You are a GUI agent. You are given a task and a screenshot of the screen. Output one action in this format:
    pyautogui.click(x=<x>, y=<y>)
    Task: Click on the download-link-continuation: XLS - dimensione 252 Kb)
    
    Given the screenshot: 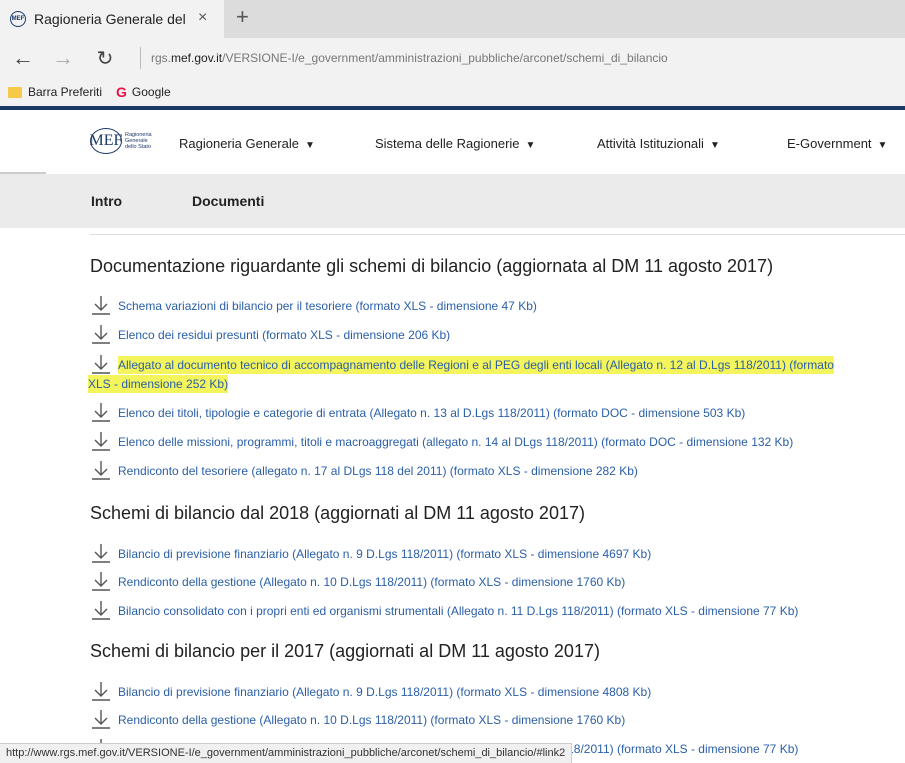 What is the action you would take?
    pyautogui.click(x=158, y=384)
    